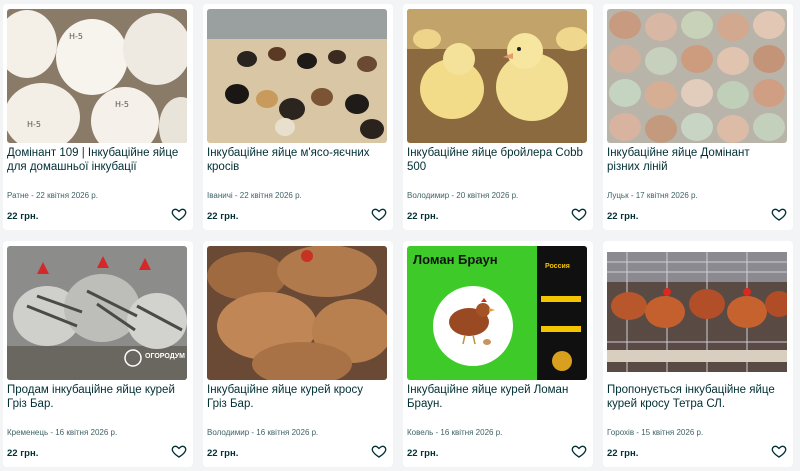 The height and width of the screenshot is (471, 800). Describe the element at coordinates (455, 432) in the screenshot. I see `listing-location-date: Ковель - 16 квітня 2026 р.` at that location.